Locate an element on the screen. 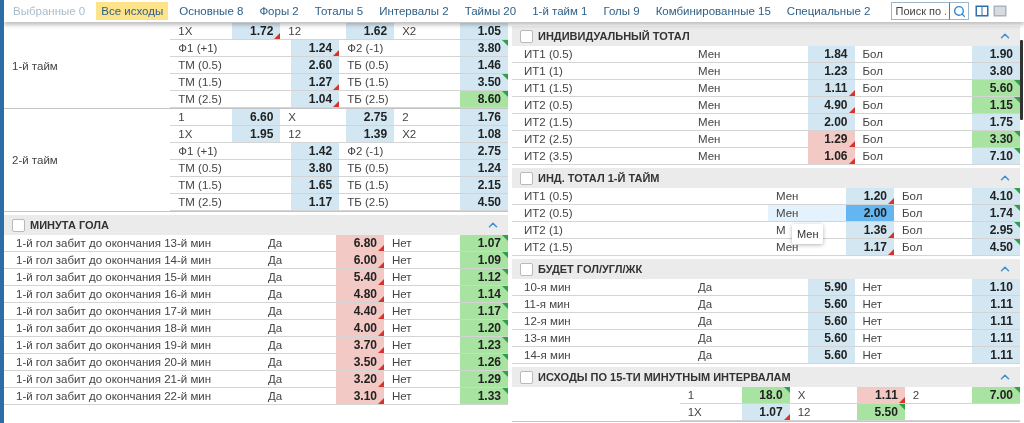  scrollbar-thumb is located at coordinates (1021, 80).